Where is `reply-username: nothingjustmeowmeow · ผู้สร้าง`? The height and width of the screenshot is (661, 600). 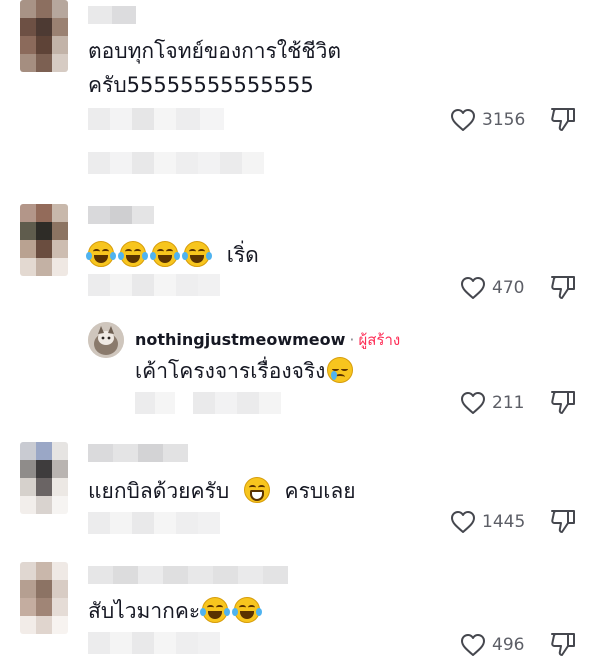 reply-username: nothingjustmeowmeow · ผู้สร้าง is located at coordinates (267, 340).